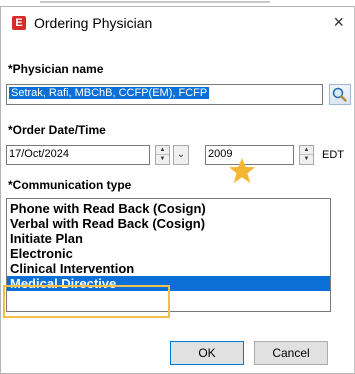 This screenshot has width=355, height=374. Describe the element at coordinates (57, 130) in the screenshot. I see `order-date-time-label: *Order Date/Time` at that location.